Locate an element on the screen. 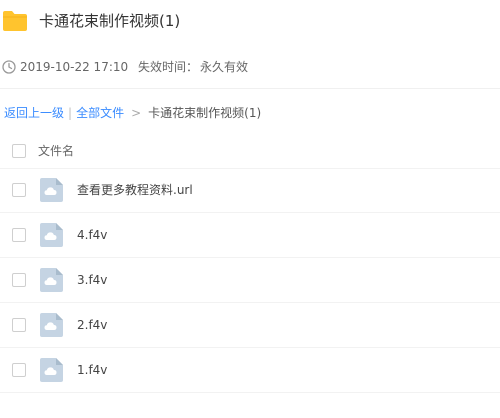  share-date: 2019-10-22 17:10 is located at coordinates (74, 67).